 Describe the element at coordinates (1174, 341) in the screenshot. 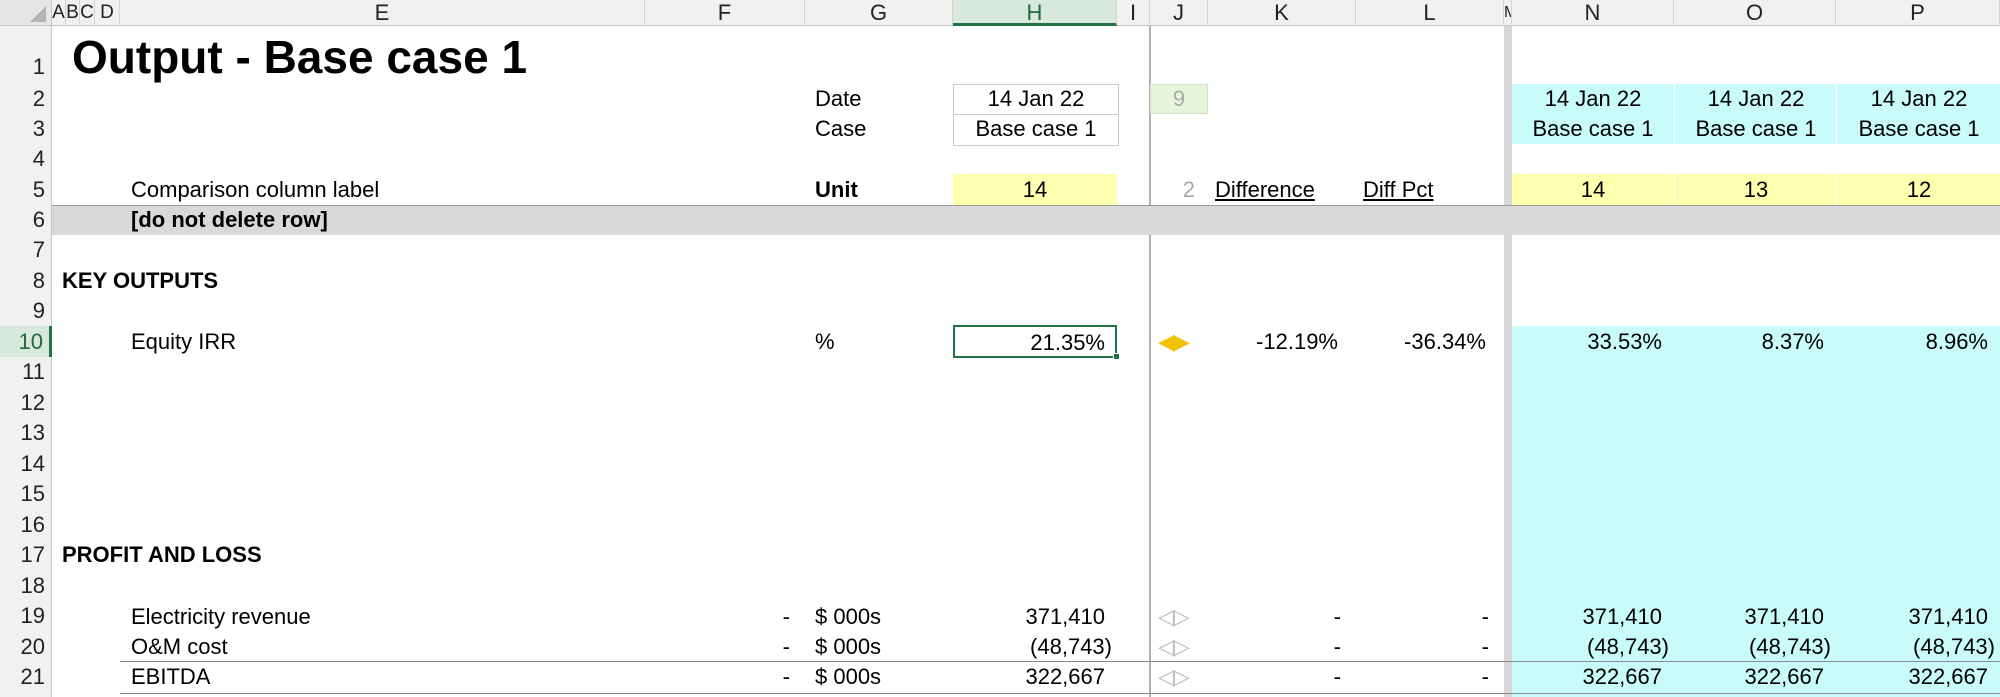

I see `equity-irr-compare-arrow-icon: ◀▶` at that location.